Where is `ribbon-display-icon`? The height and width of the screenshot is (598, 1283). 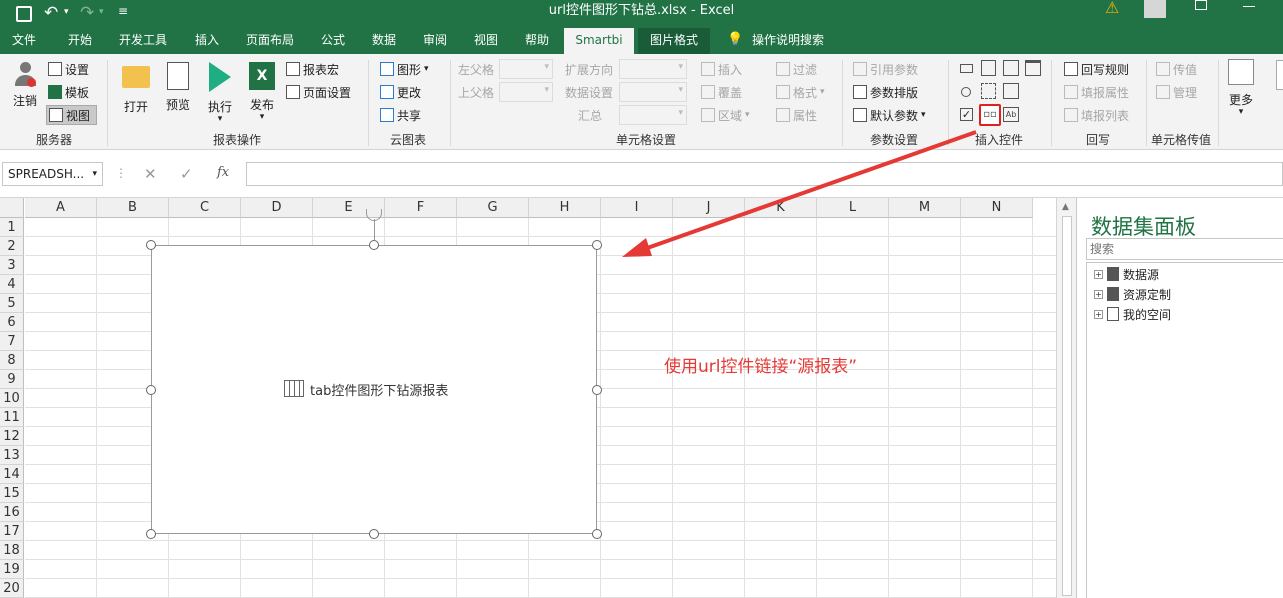
ribbon-display-icon is located at coordinates (1201, 5).